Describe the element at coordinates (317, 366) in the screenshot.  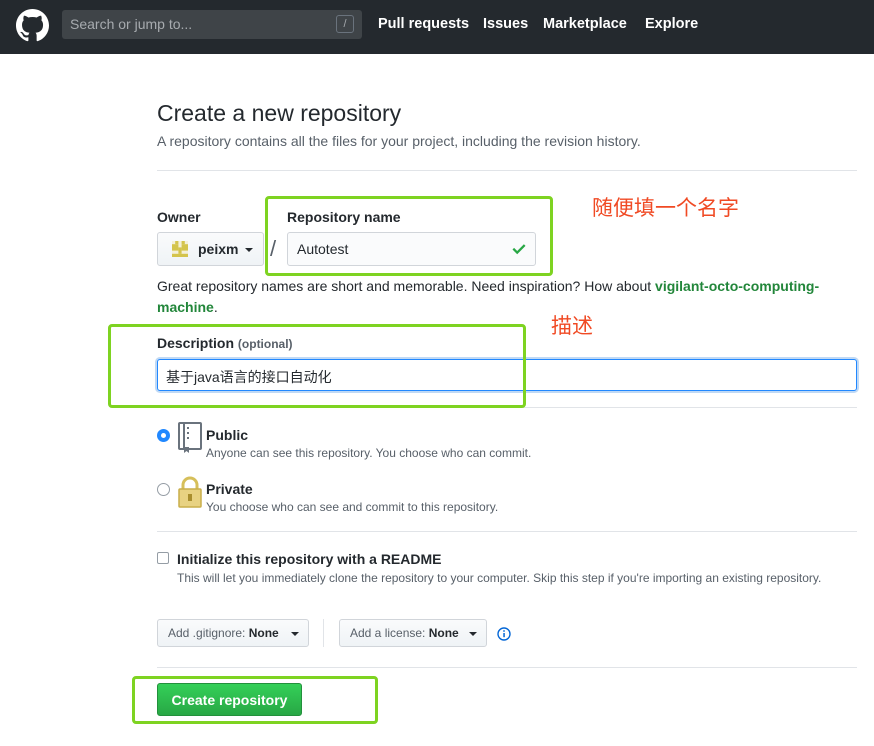
I see `annotation-box-description` at that location.